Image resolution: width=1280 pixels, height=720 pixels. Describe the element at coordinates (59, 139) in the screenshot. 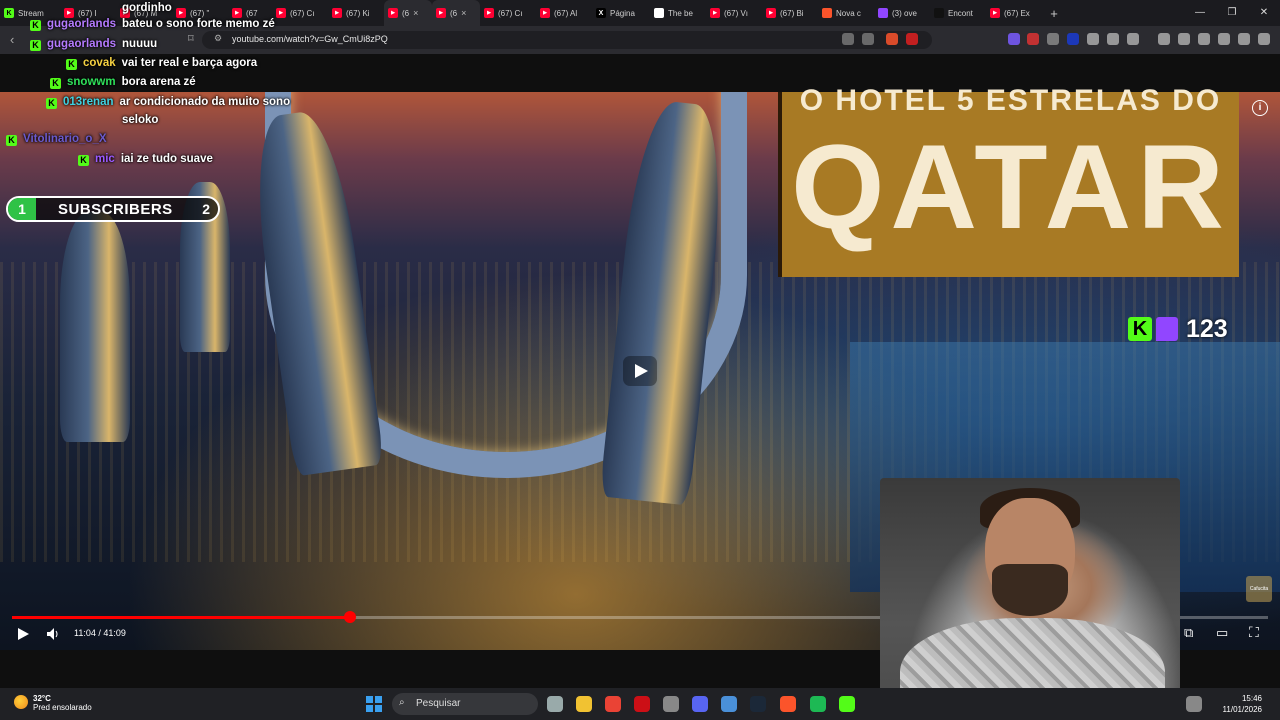

I see `chat-message: K Vitolinario_o_X` at that location.